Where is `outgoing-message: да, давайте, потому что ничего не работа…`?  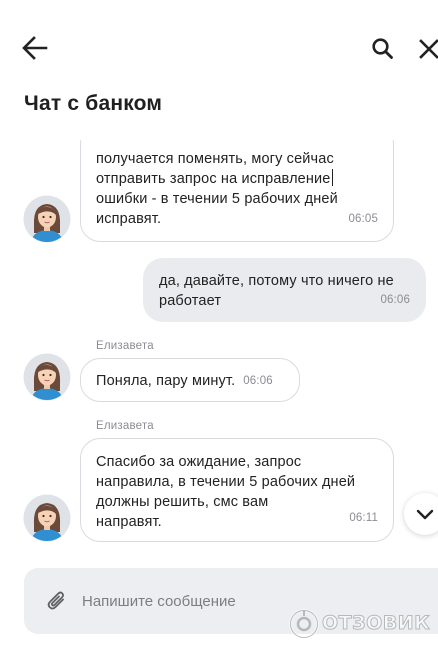
outgoing-message: да, давайте, потому что ничего не работа… is located at coordinates (284, 290).